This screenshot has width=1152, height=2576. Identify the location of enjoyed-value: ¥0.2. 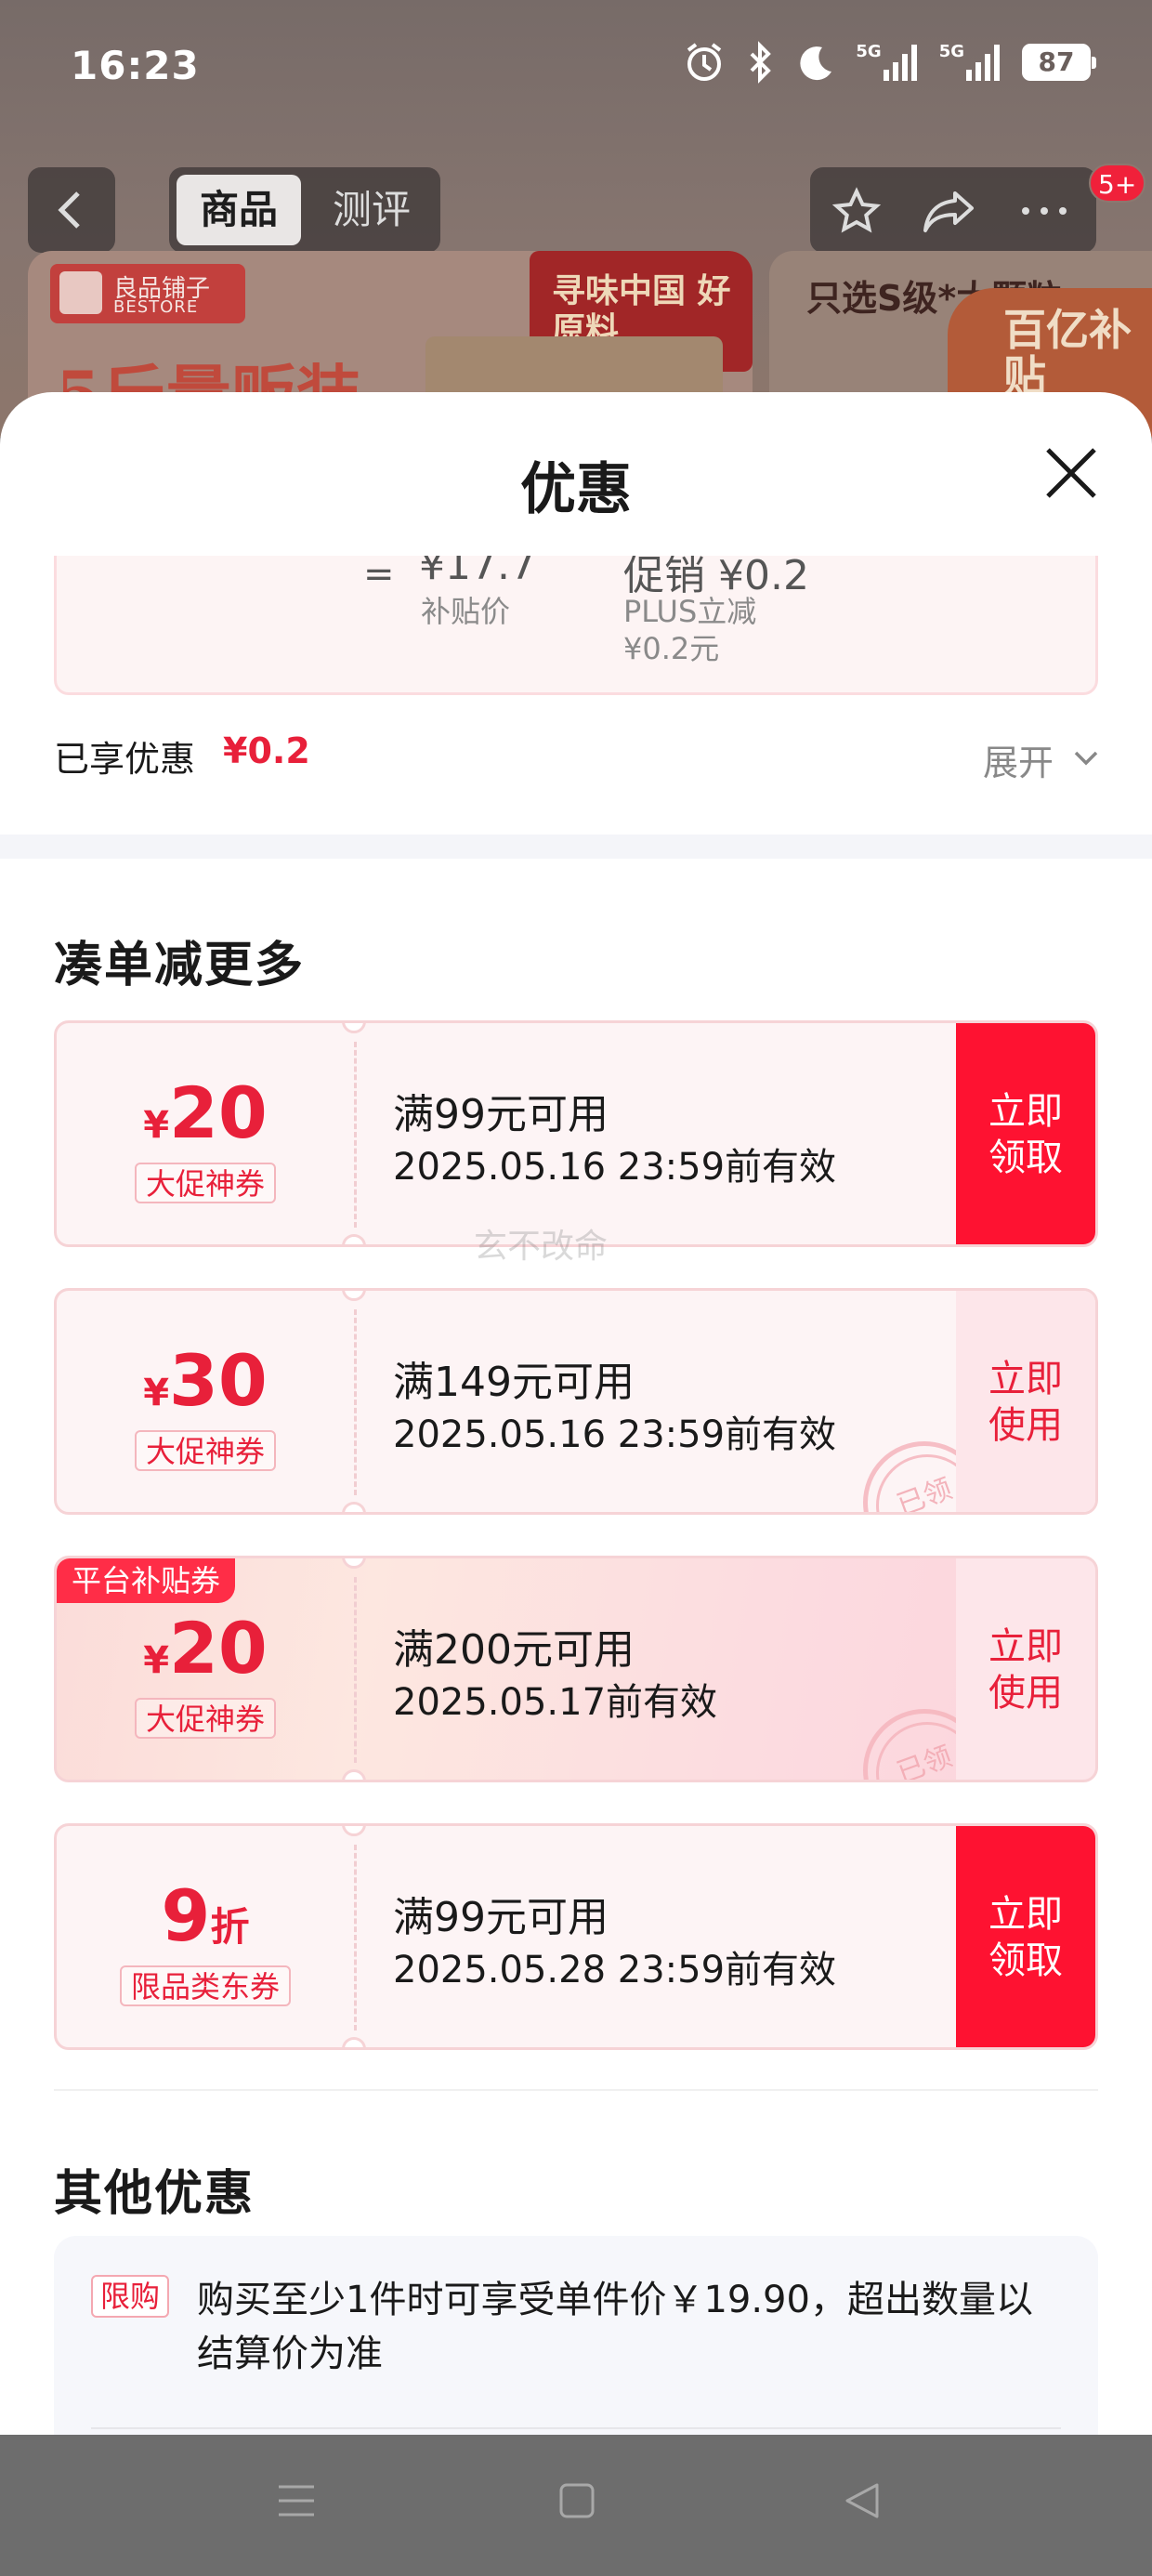
(266, 750).